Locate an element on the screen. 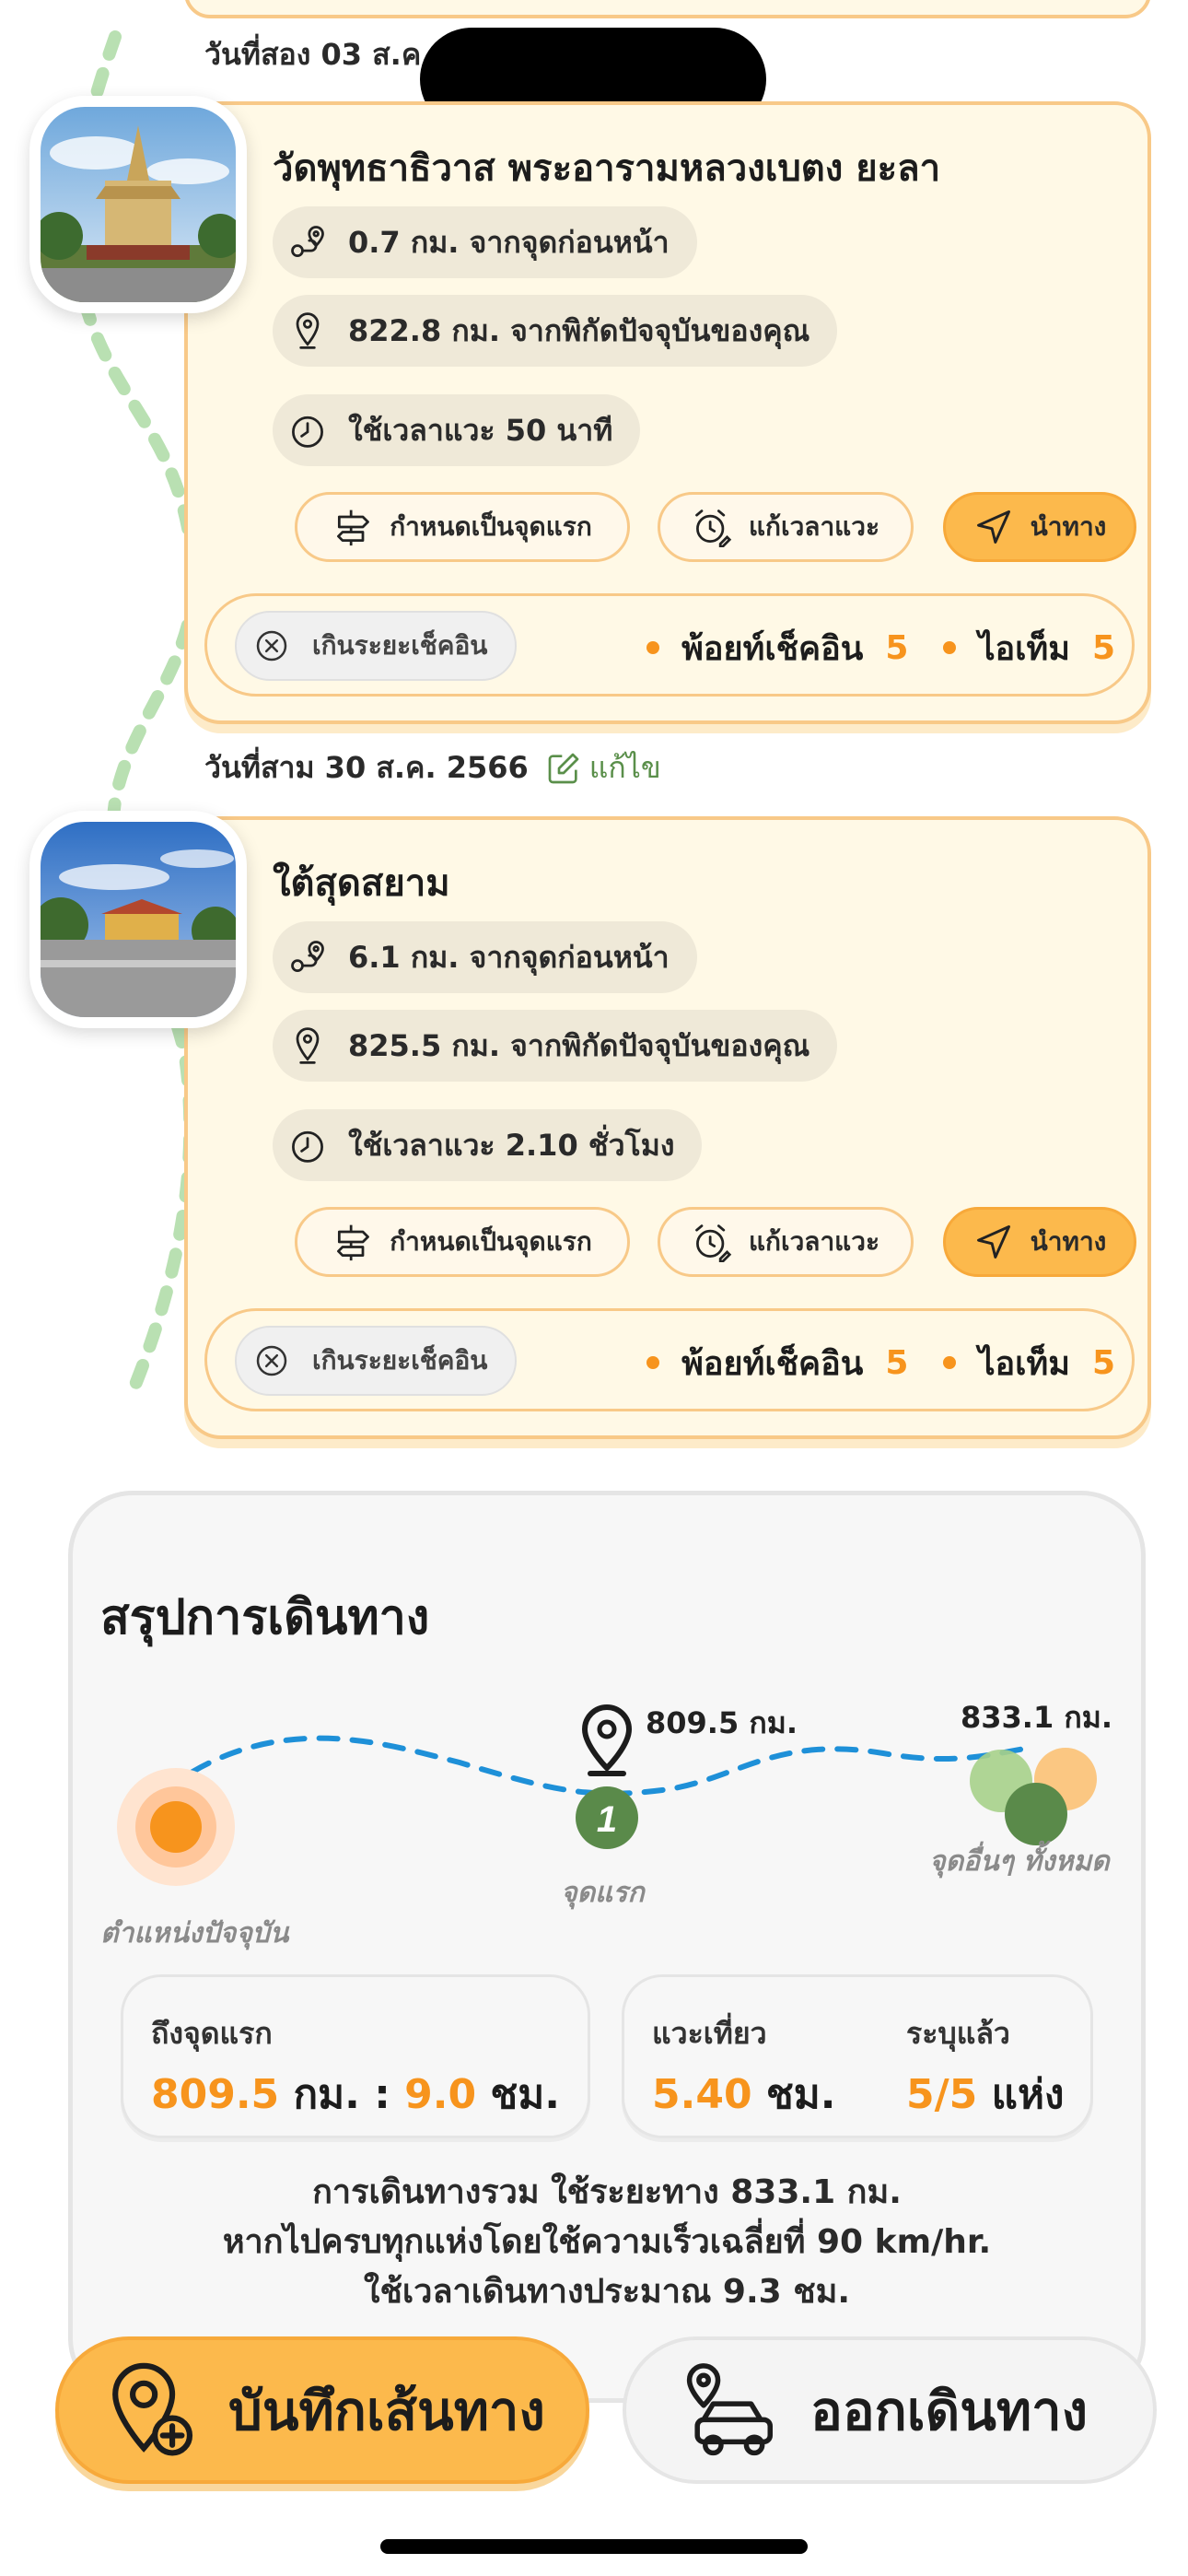 The height and width of the screenshot is (2576, 1188). landmark-photo is located at coordinates (138, 919).